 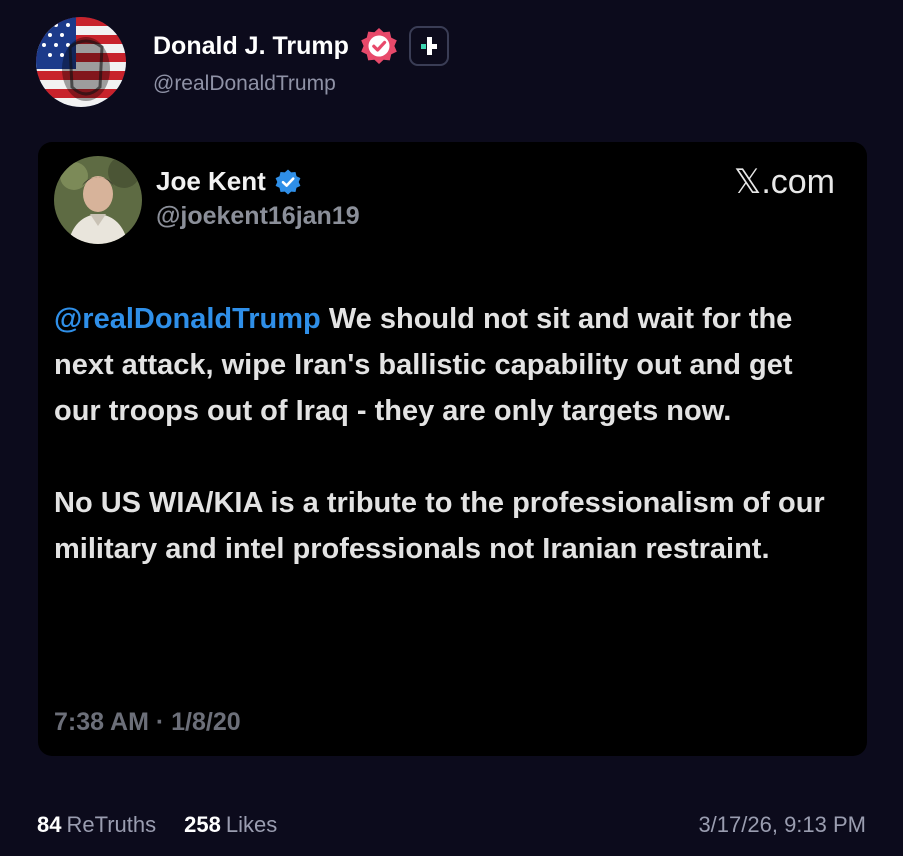 I want to click on post-timestamp: 3/17/26, 9:13 PM, so click(x=782, y=825).